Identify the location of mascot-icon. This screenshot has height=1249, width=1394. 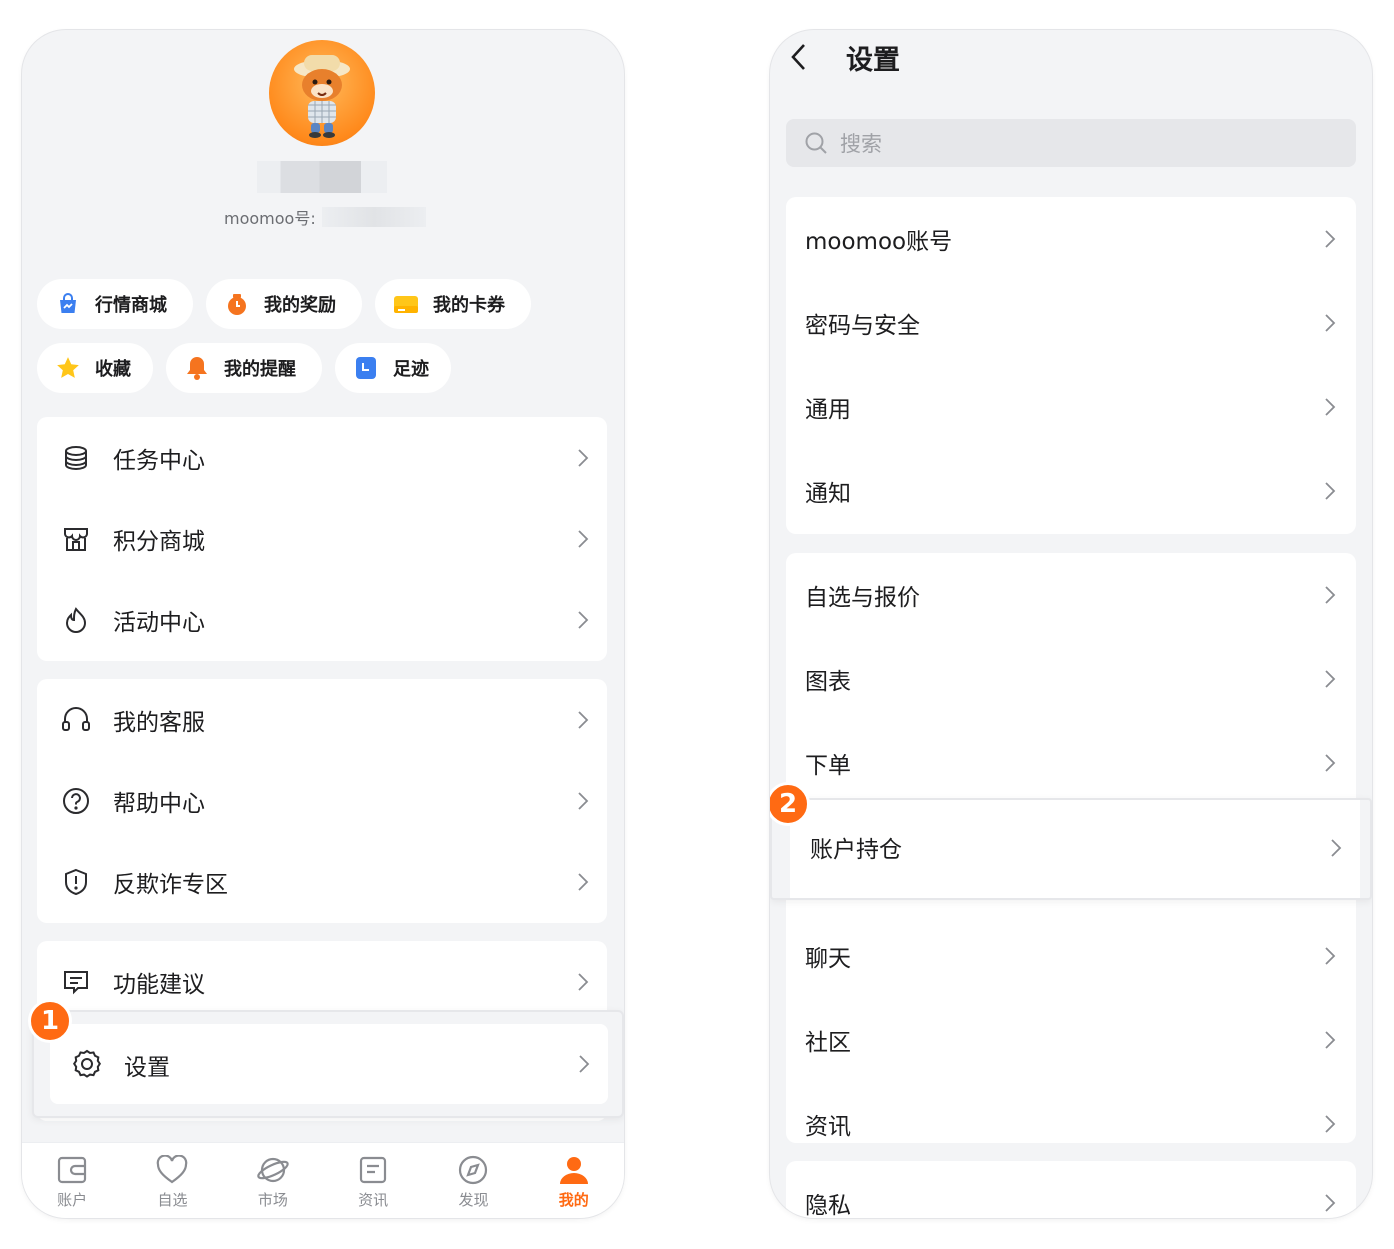
(322, 96).